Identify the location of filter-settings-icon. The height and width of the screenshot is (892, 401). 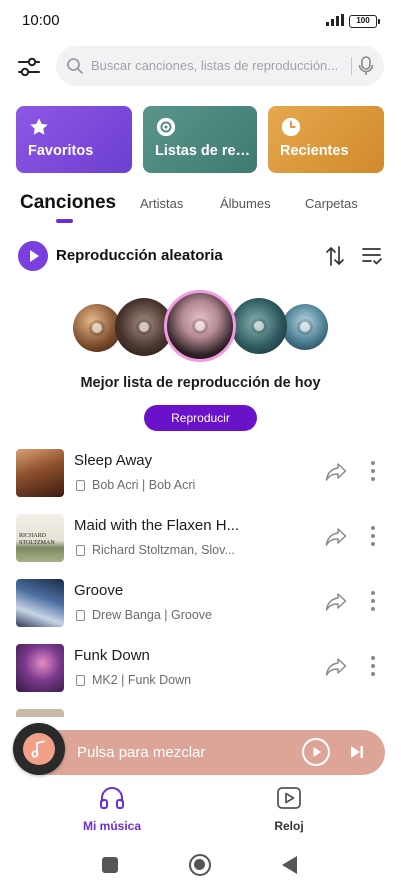
(29, 67).